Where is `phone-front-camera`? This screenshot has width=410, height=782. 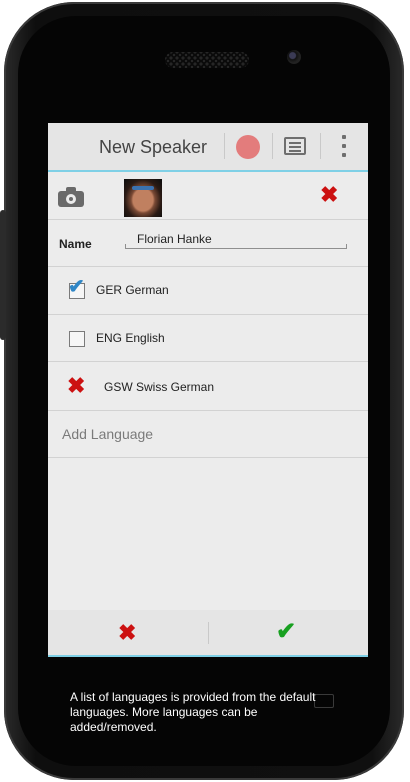 phone-front-camera is located at coordinates (294, 57).